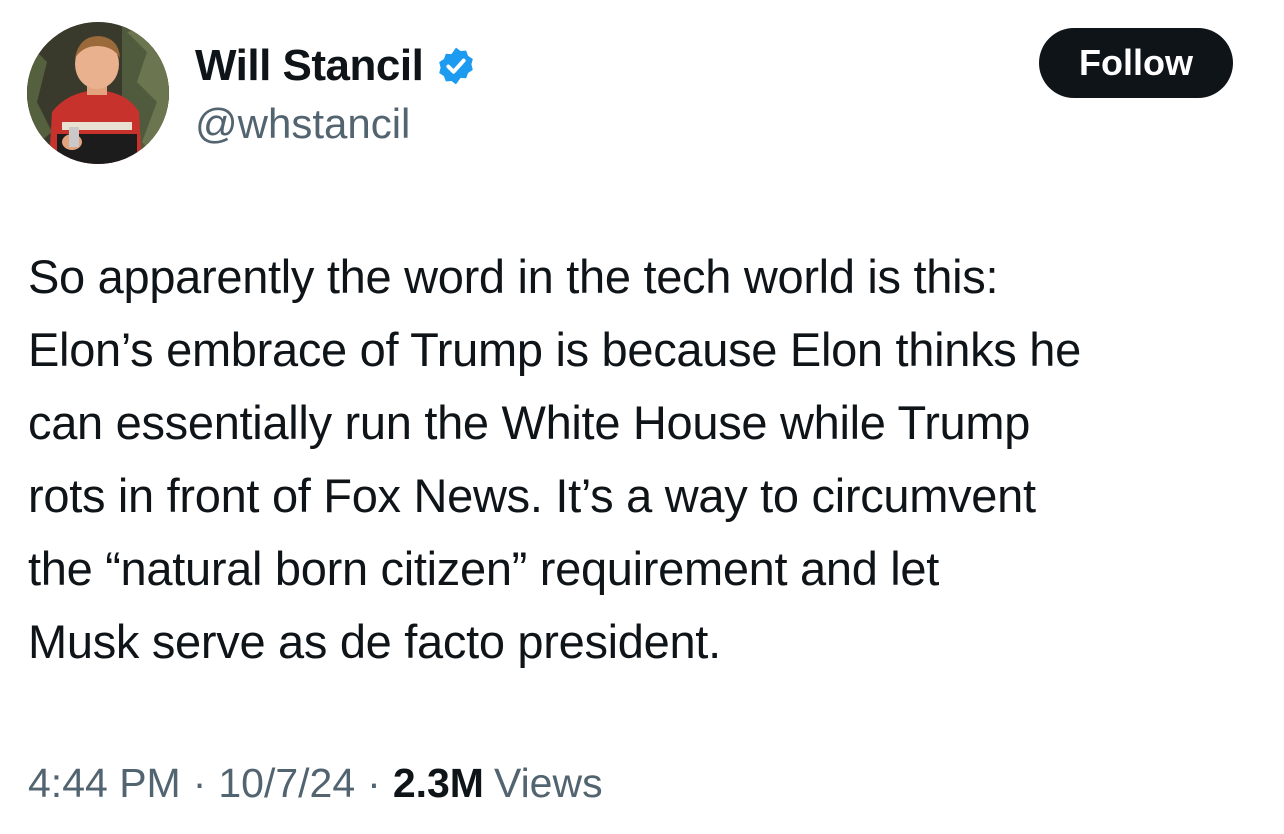 The width and height of the screenshot is (1284, 834). What do you see at coordinates (302, 124) in the screenshot?
I see `author-handle: @whstancil` at bounding box center [302, 124].